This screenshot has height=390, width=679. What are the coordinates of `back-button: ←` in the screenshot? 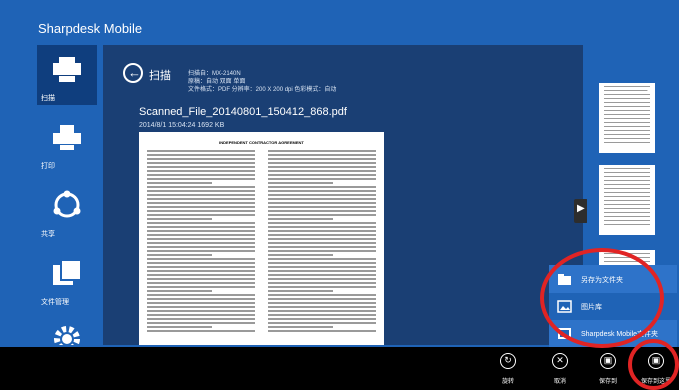 It's located at (133, 73).